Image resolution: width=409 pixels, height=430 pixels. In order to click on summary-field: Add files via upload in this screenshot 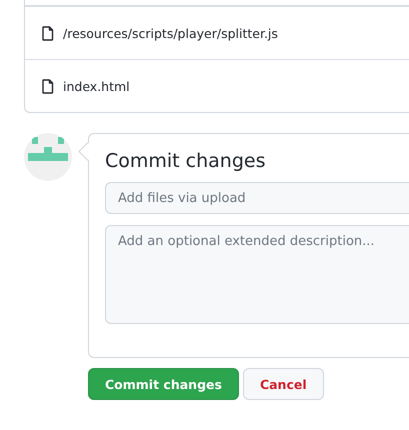, I will do `click(257, 198)`.